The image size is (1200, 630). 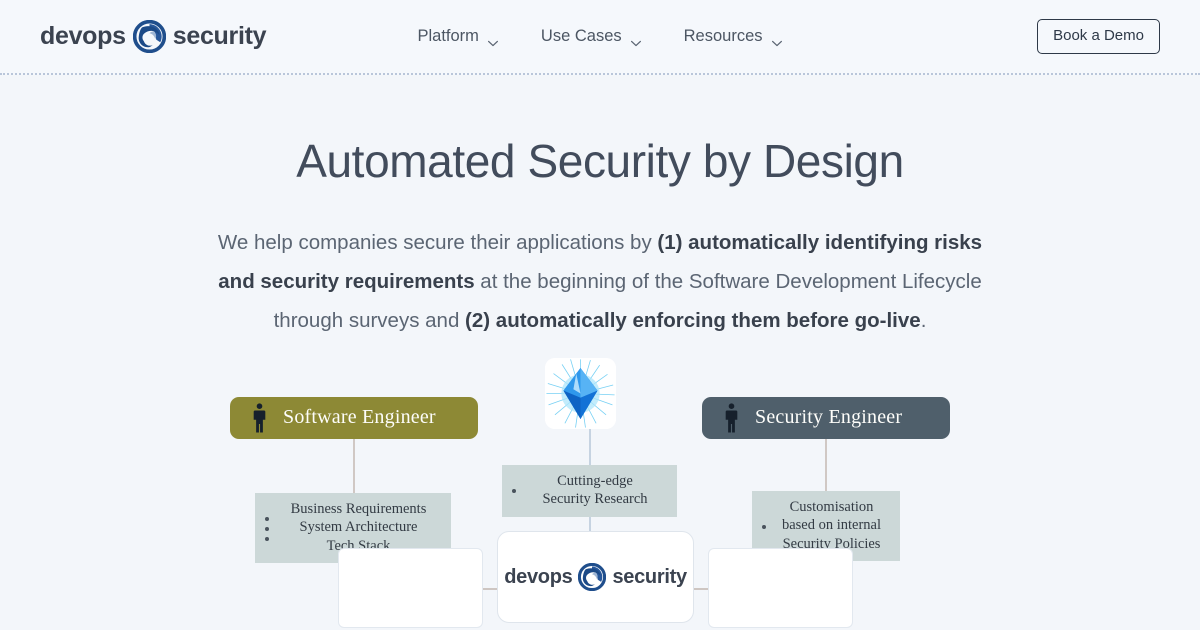 I want to click on nav-item-label: Platform, so click(x=448, y=36).